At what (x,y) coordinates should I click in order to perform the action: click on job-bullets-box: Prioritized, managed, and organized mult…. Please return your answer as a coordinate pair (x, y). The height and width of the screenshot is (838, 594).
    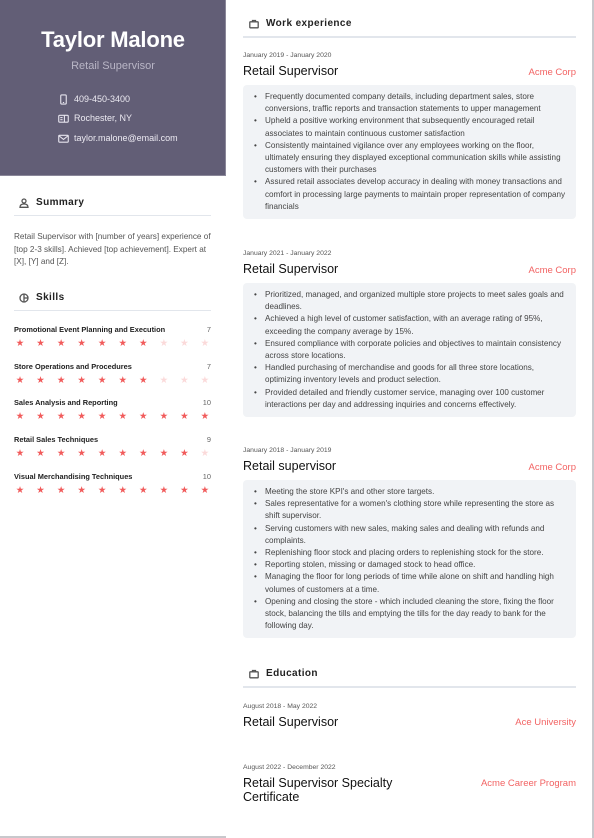
    Looking at the image, I should click on (409, 350).